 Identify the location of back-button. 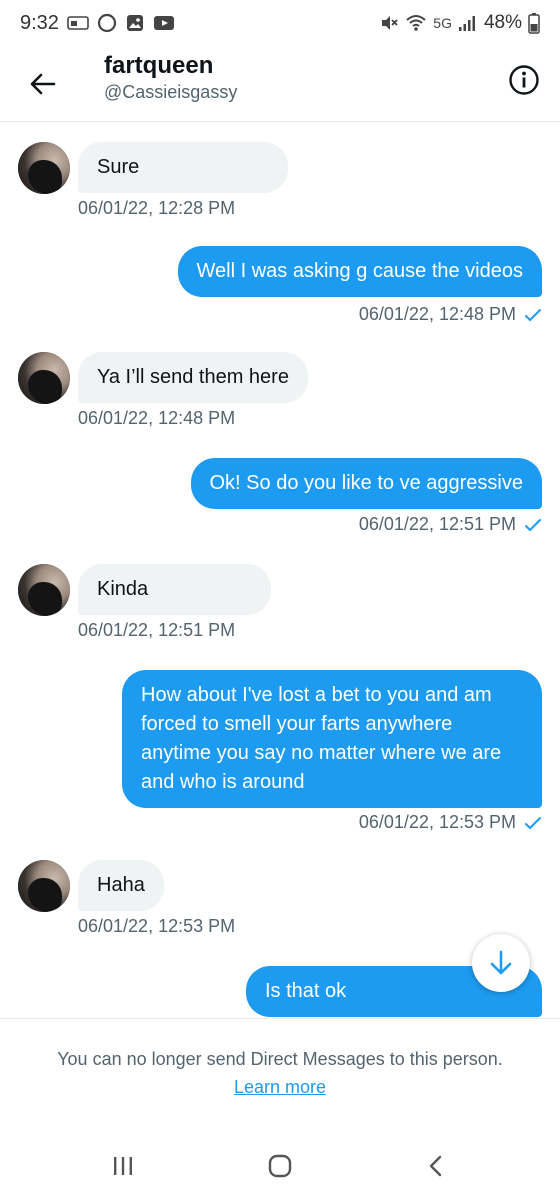
(42, 84).